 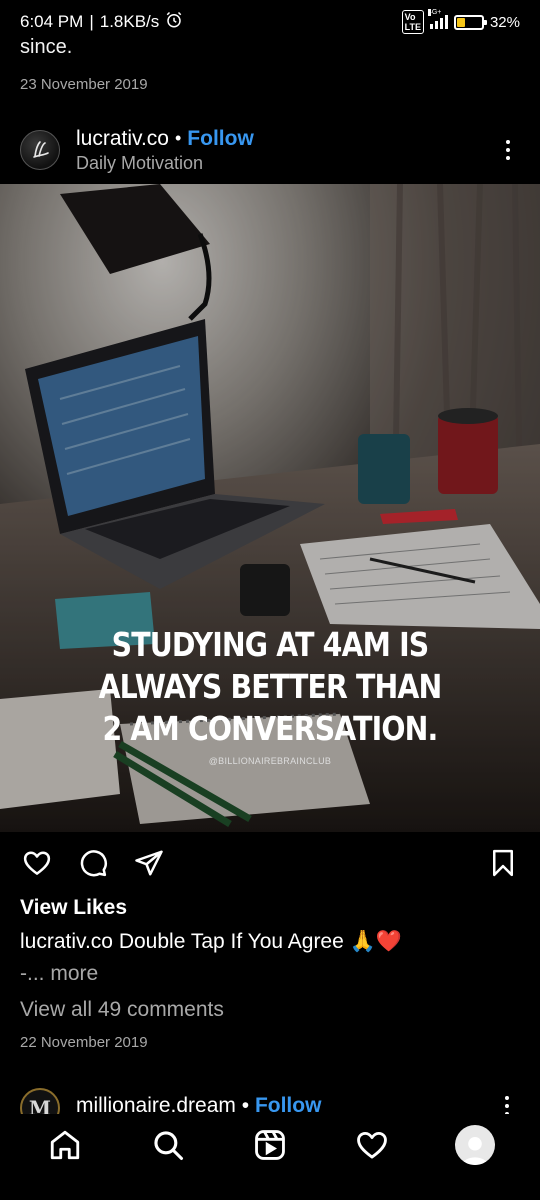 I want to click on share-icon, so click(x=149, y=863).